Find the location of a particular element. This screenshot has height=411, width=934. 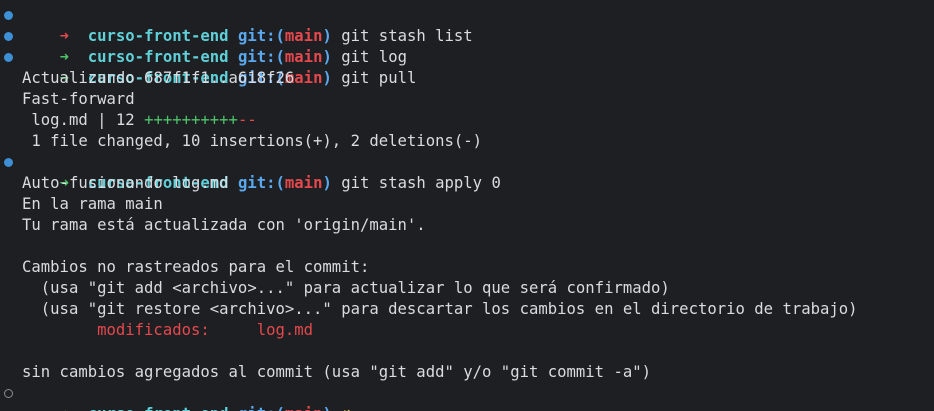

modified-file: log.md is located at coordinates (261, 330).